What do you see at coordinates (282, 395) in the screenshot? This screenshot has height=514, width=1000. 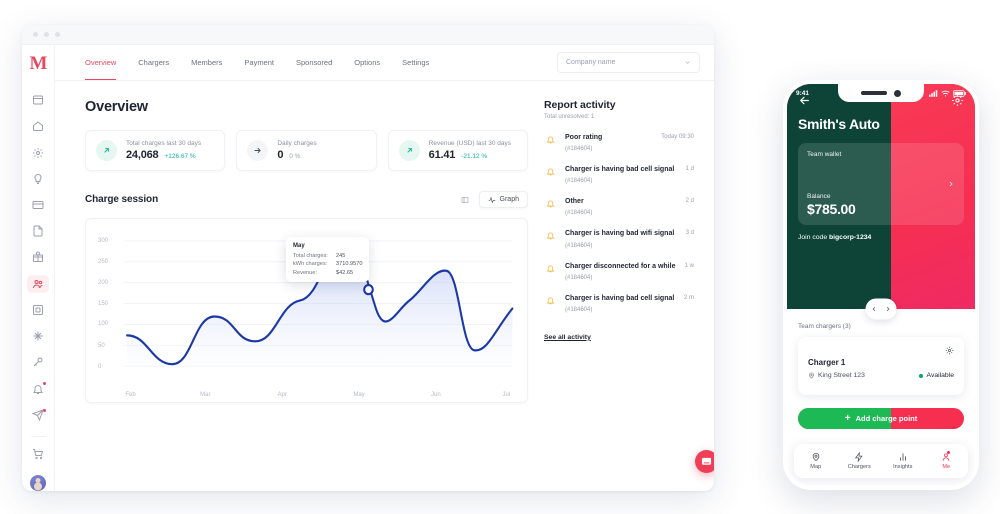 I see `x-tick-apr: Apr` at bounding box center [282, 395].